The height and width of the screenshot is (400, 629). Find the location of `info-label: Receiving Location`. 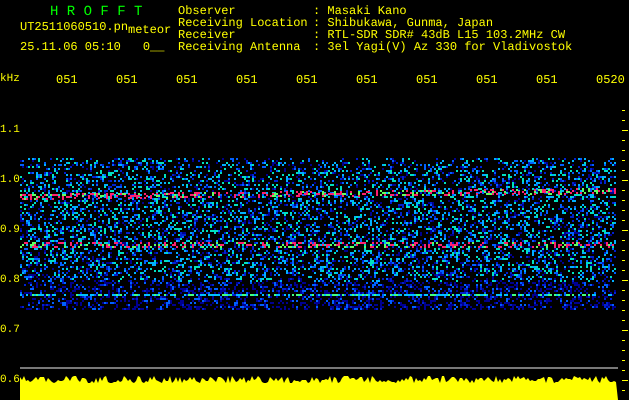

info-label: Receiving Location is located at coordinates (243, 23).